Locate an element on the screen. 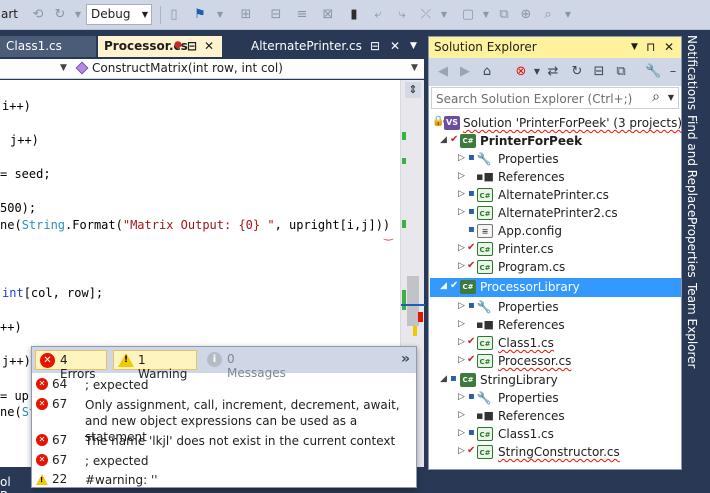  tree-item-appconfig: ▪ ≡ App.config is located at coordinates (555, 231).